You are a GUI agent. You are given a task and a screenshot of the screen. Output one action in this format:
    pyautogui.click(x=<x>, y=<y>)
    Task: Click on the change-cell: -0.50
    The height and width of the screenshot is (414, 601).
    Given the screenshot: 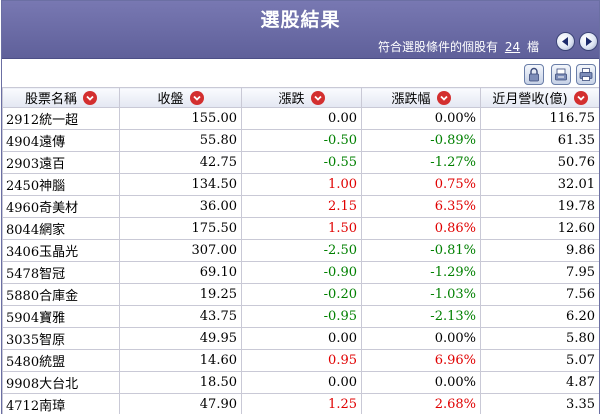 What is the action you would take?
    pyautogui.click(x=301, y=140)
    